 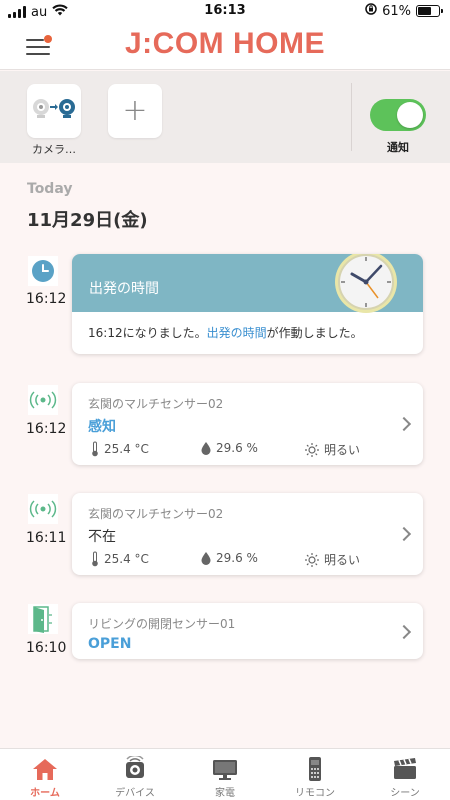 What do you see at coordinates (398, 147) in the screenshot?
I see `notification-label: 通知` at bounding box center [398, 147].